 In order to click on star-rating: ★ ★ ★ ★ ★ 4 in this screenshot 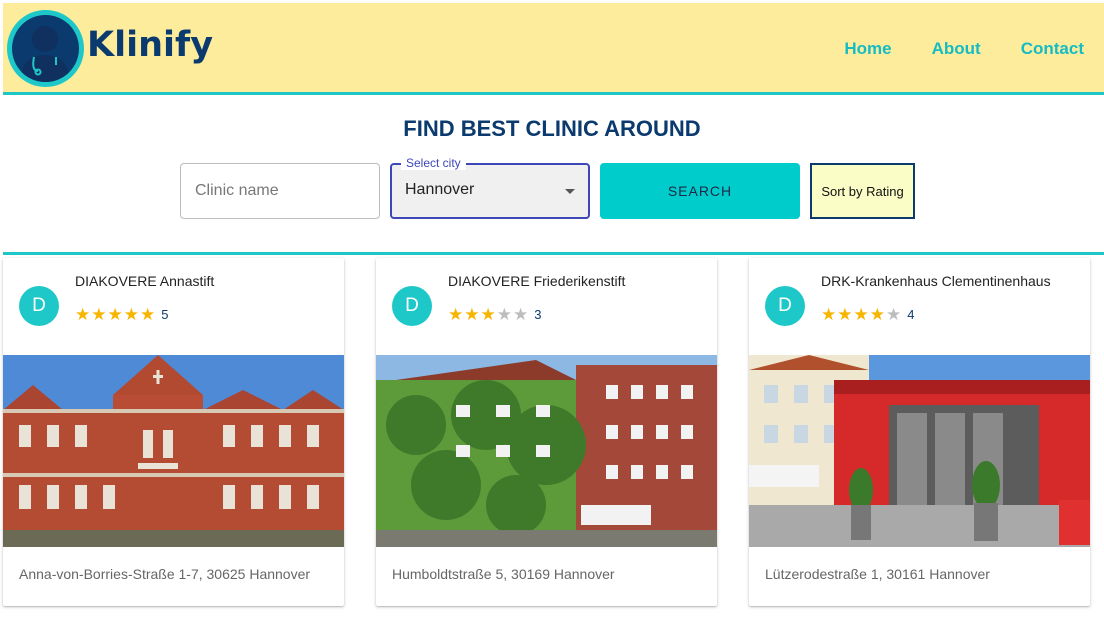, I will do `click(867, 314)`.